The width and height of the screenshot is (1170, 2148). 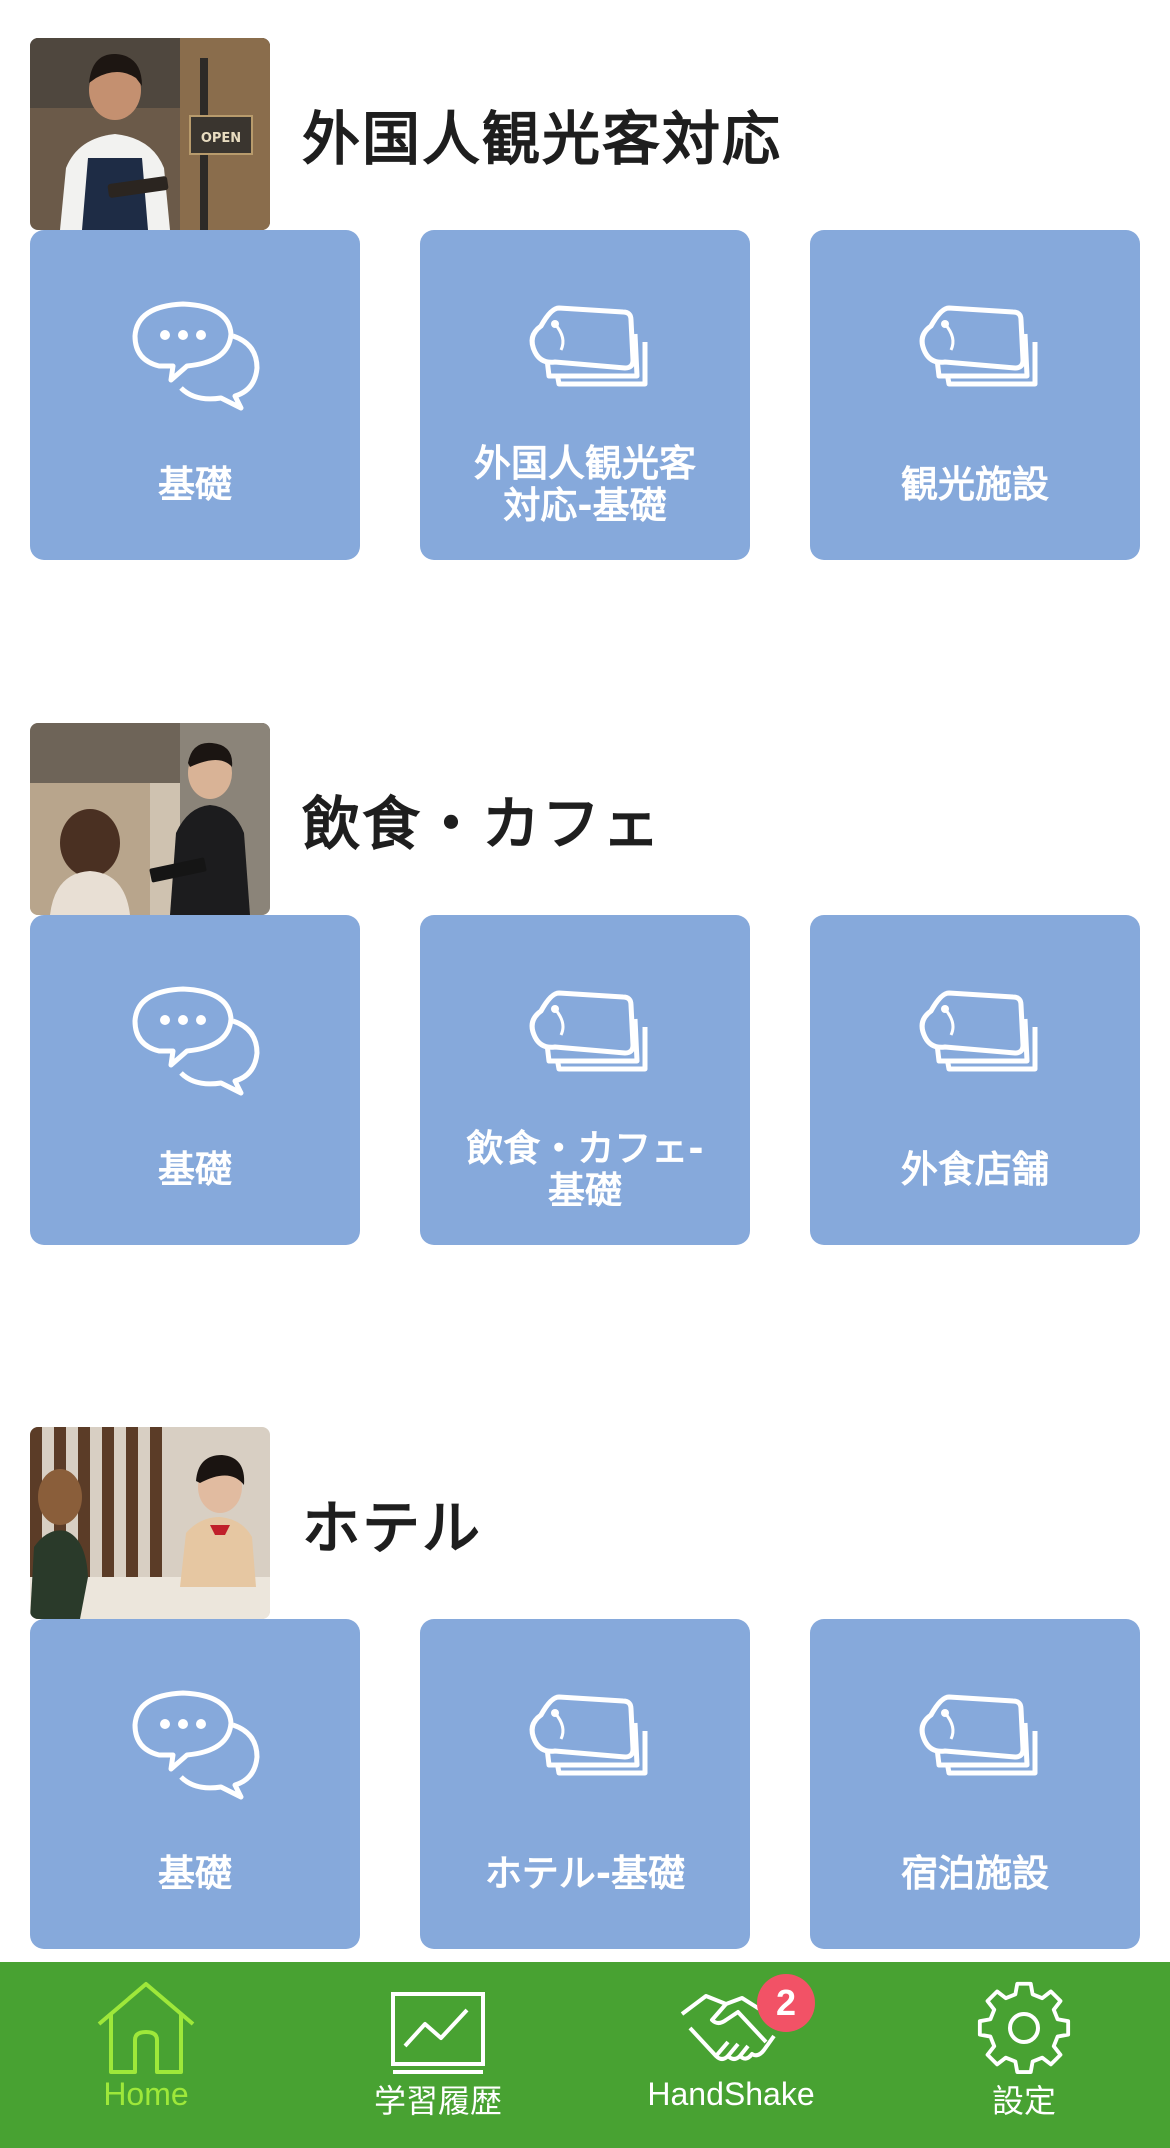 I want to click on card-label: 観光施設, so click(x=975, y=484).